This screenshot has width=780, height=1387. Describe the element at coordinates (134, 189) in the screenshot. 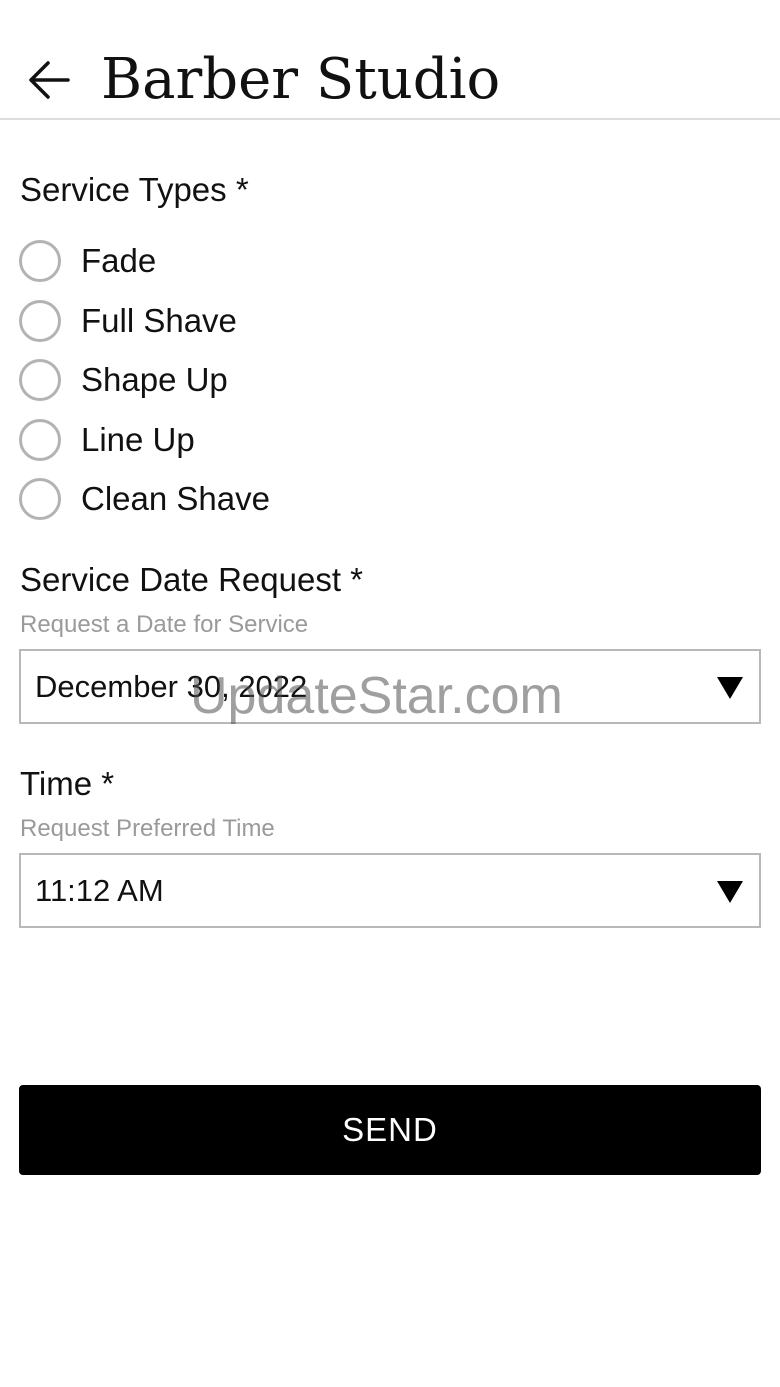

I see `service-types-label: Service Types *` at that location.